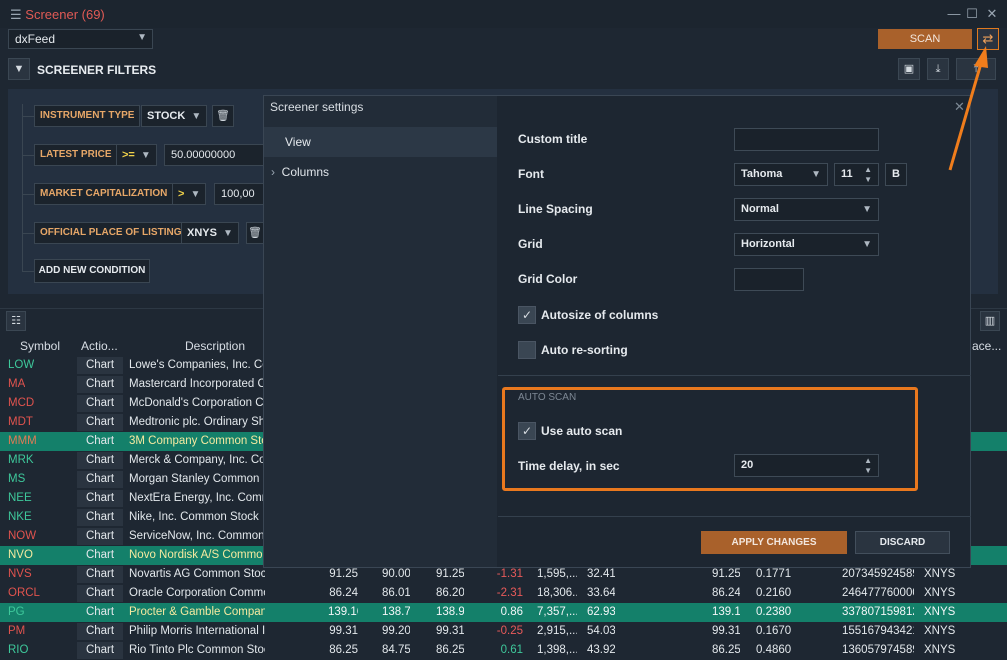 This screenshot has width=1007, height=660. What do you see at coordinates (19, 69) in the screenshot?
I see `filters-collapse-toggle: ▼` at bounding box center [19, 69].